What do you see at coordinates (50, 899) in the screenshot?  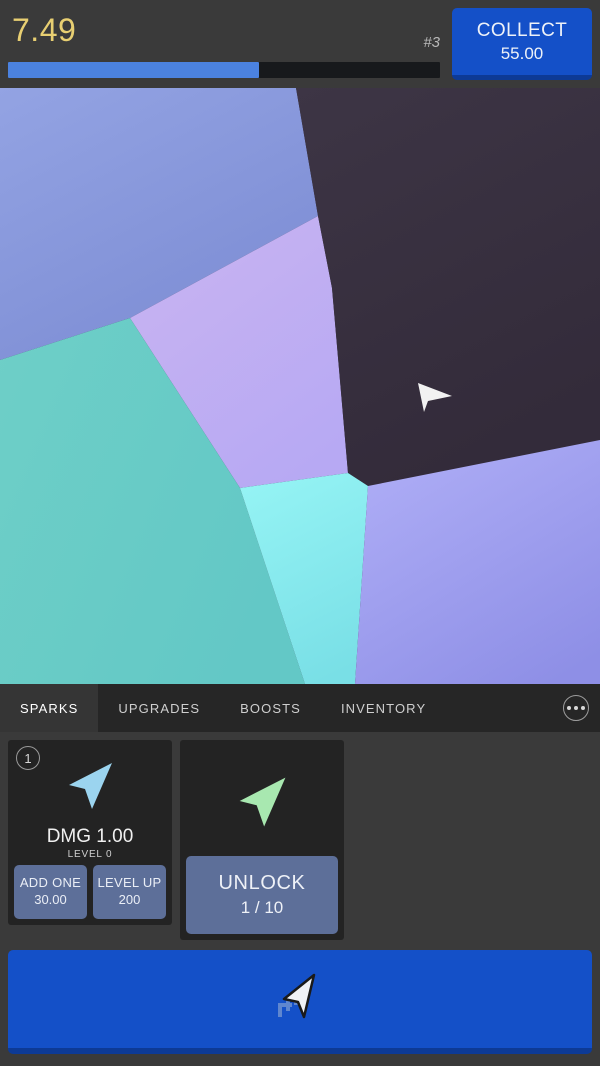 I see `add-one-cost: 30.00` at bounding box center [50, 899].